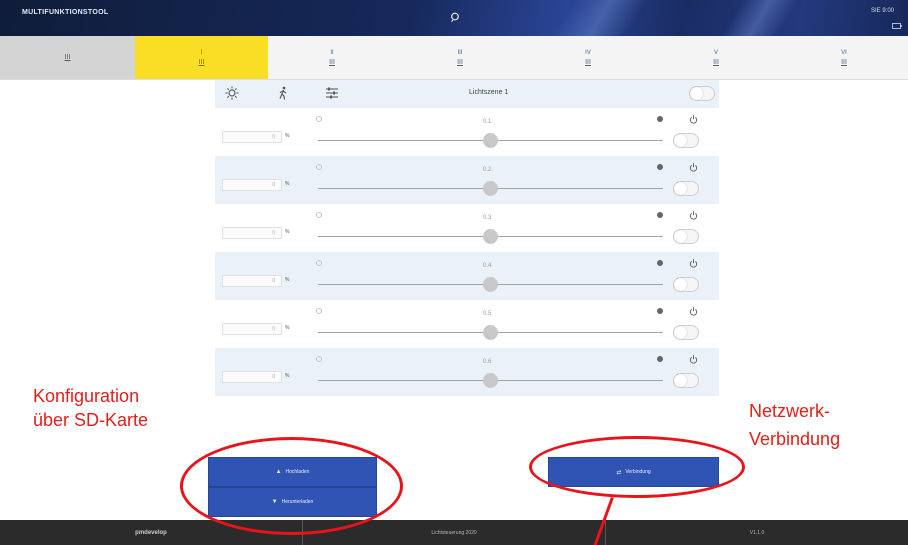 Image resolution: width=908 pixels, height=545 pixels. I want to click on scene-row: 0% 0.3, so click(467, 228).